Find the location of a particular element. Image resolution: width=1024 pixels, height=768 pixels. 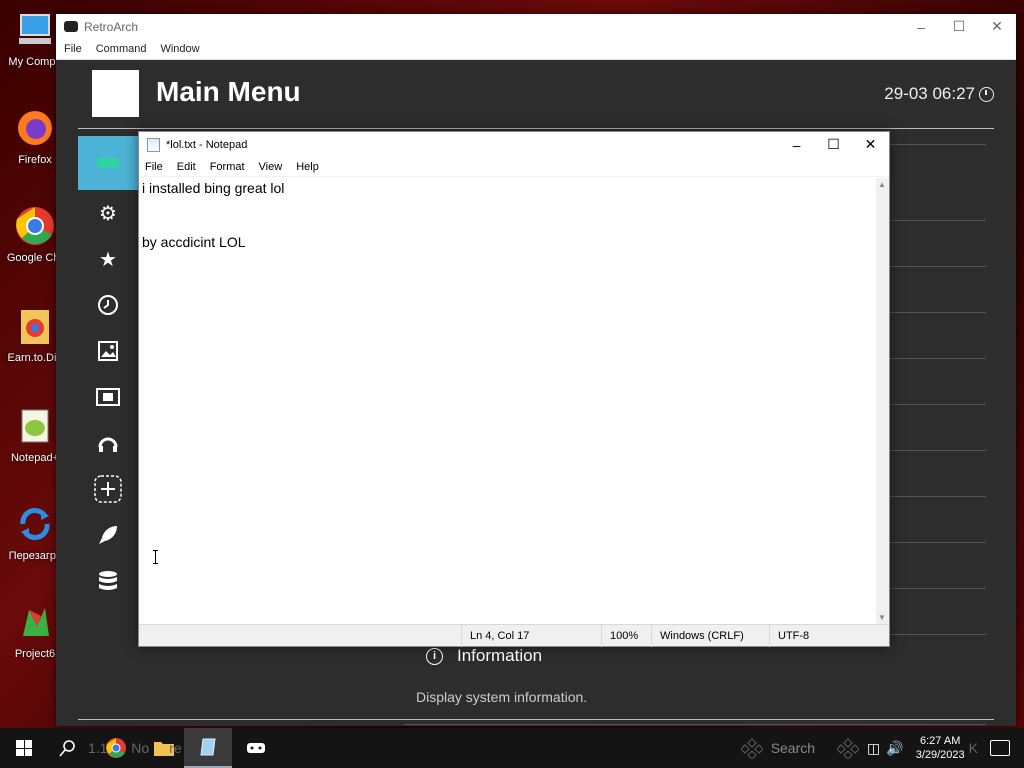

window-title: RetroArch is located at coordinates (111, 26).